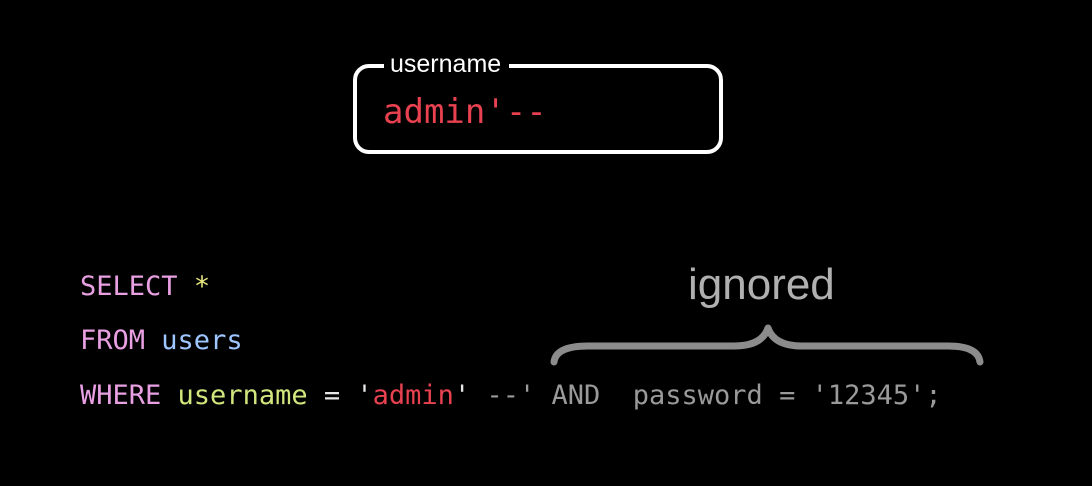  What do you see at coordinates (462, 395) in the screenshot?
I see `sql-quote-close: '` at bounding box center [462, 395].